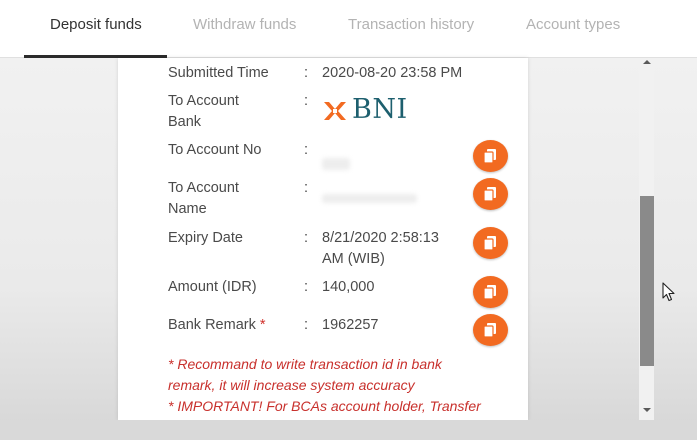 This screenshot has height=440, width=697. What do you see at coordinates (353, 259) in the screenshot?
I see `expiry-date-value-line2: AM (WIB)` at bounding box center [353, 259].